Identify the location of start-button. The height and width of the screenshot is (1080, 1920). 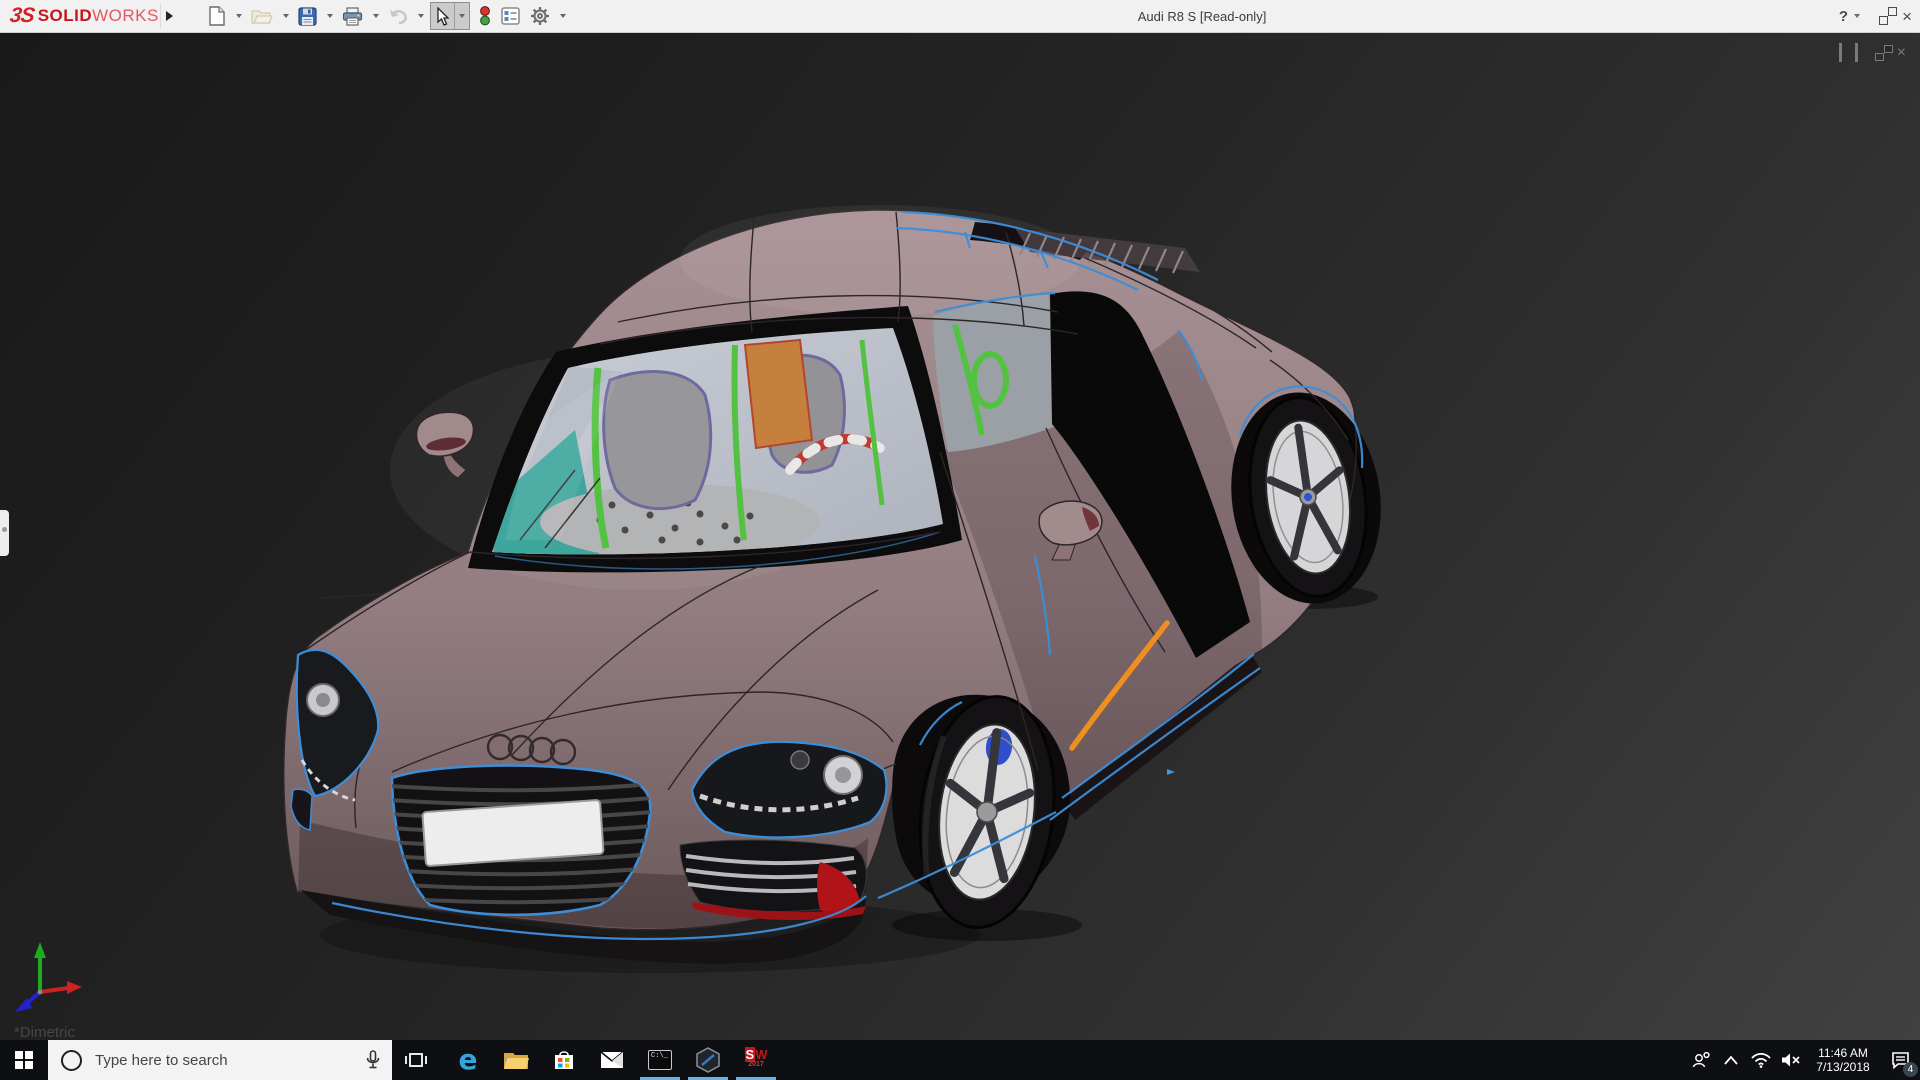
(24, 1060).